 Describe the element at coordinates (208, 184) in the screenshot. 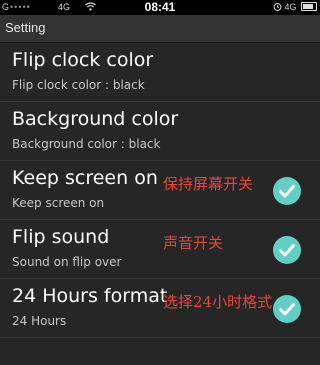

I see `setting-note: 保持屏幕开关` at that location.